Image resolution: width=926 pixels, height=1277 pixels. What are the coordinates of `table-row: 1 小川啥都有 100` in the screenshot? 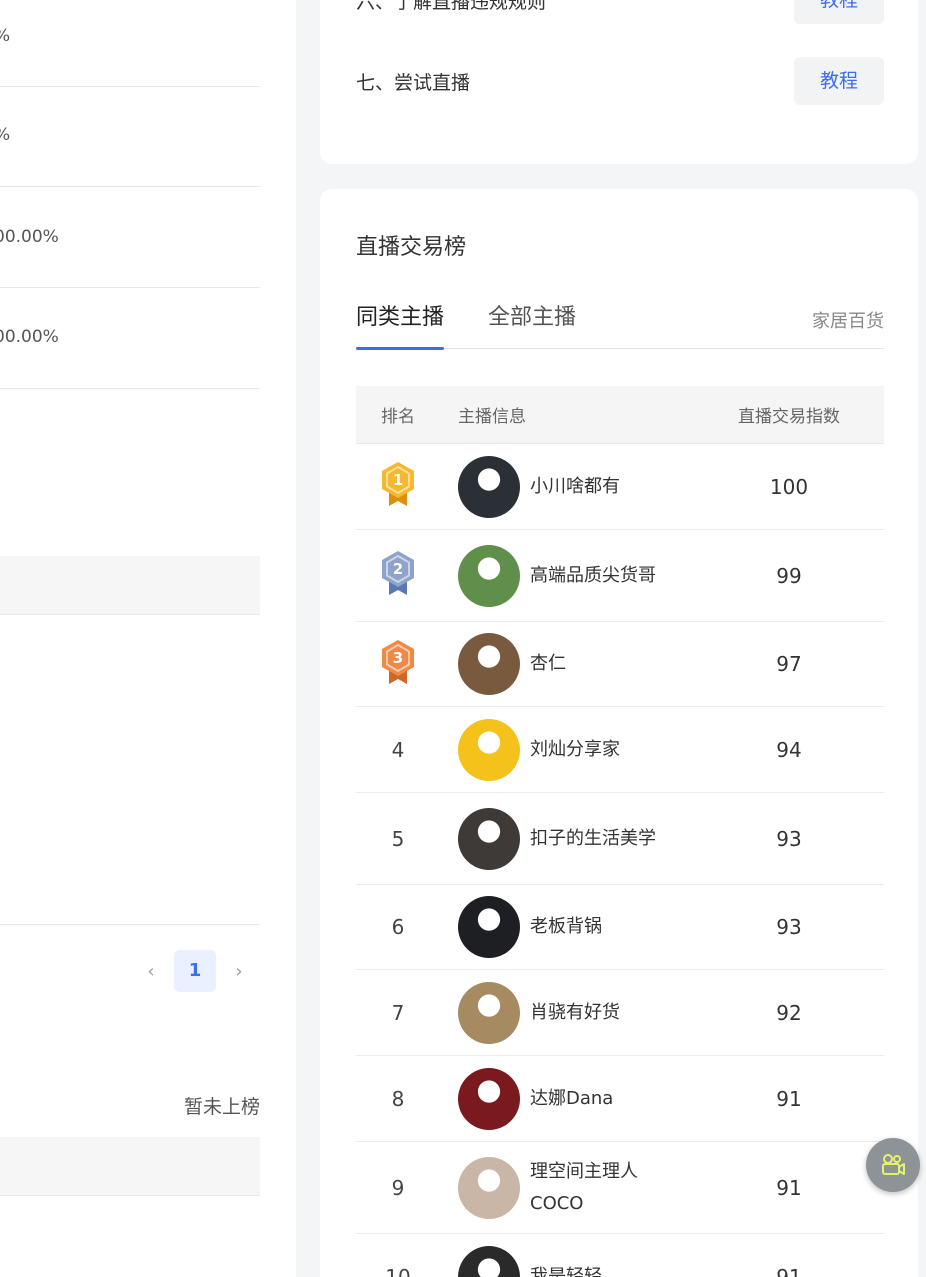 It's located at (620, 487).